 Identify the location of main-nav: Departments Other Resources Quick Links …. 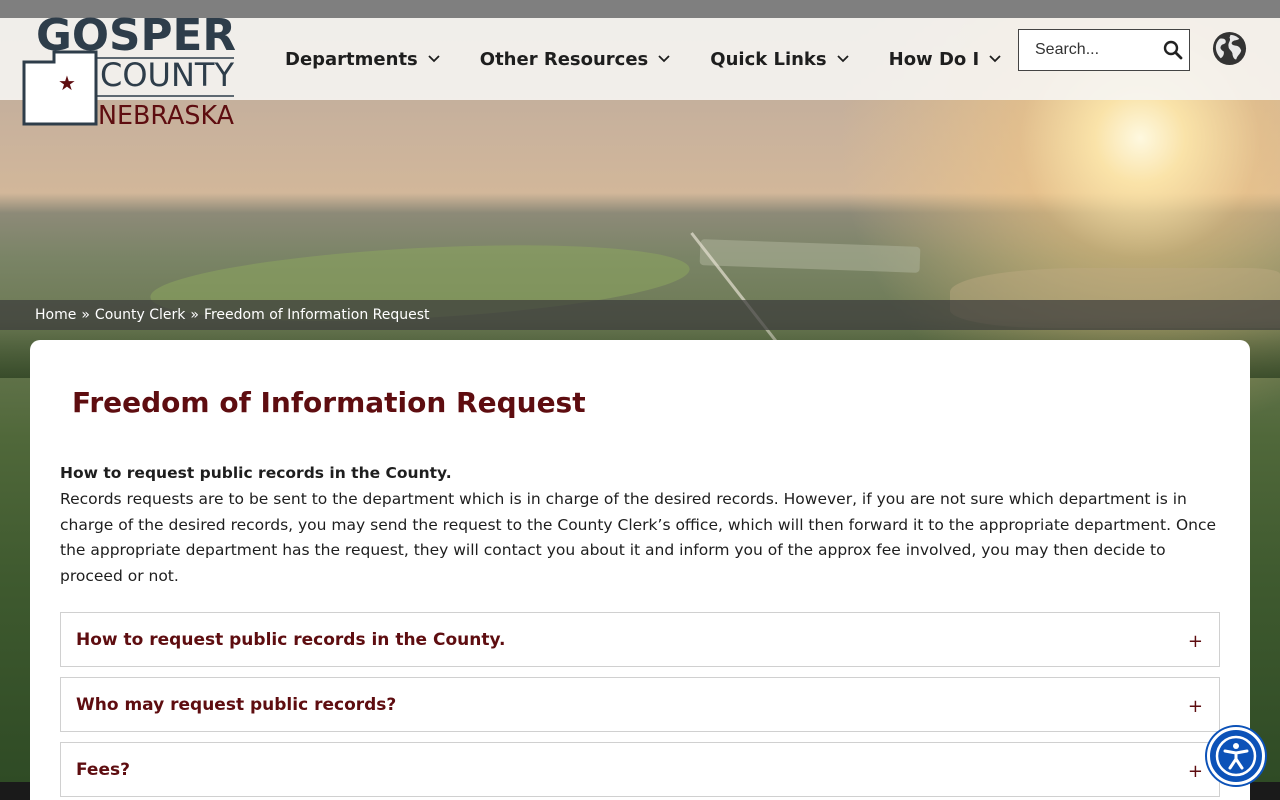
(663, 59).